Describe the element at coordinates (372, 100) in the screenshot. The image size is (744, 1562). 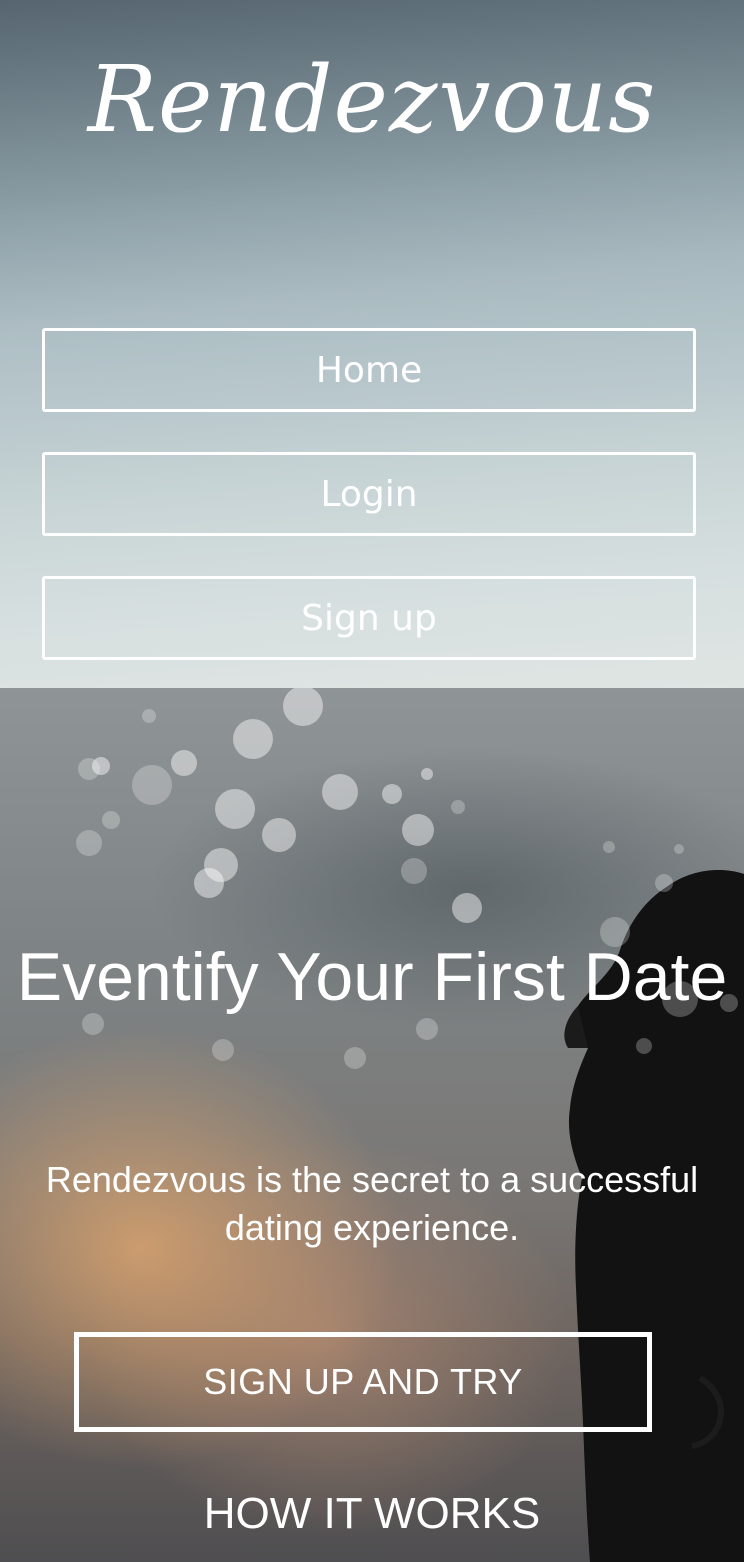
I see `brand-logo: Rendezvous` at that location.